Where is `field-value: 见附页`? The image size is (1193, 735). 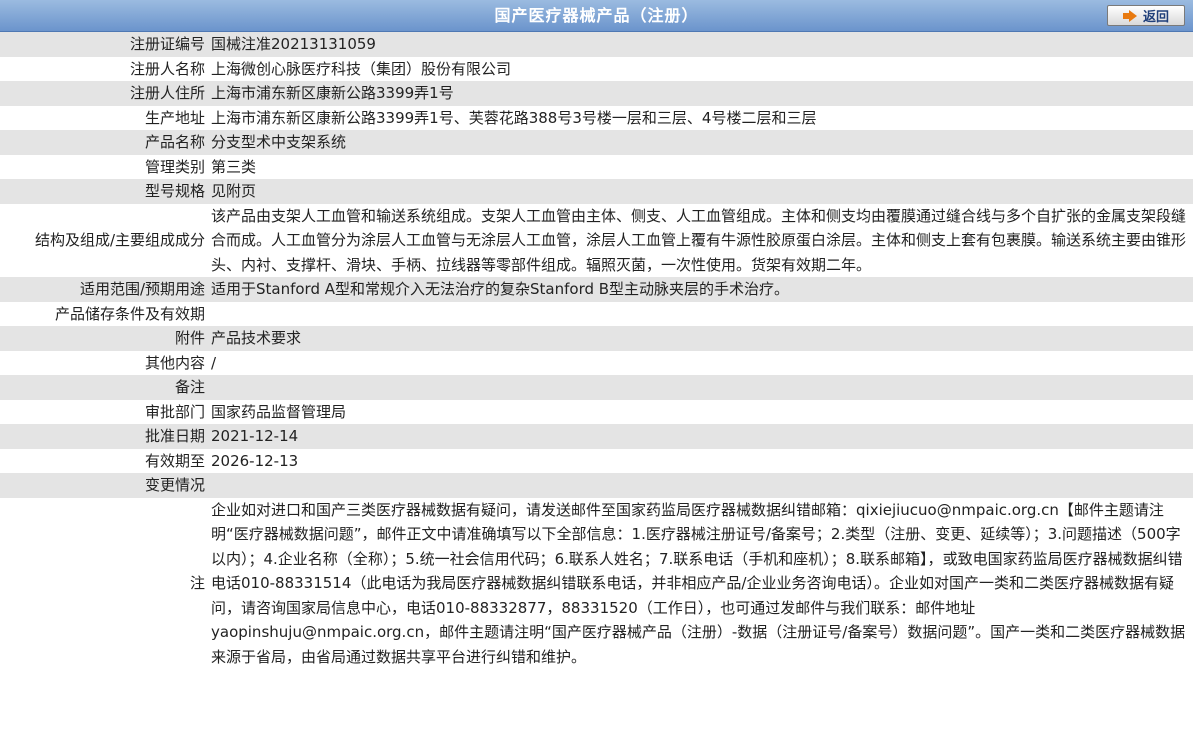 field-value: 见附页 is located at coordinates (234, 191).